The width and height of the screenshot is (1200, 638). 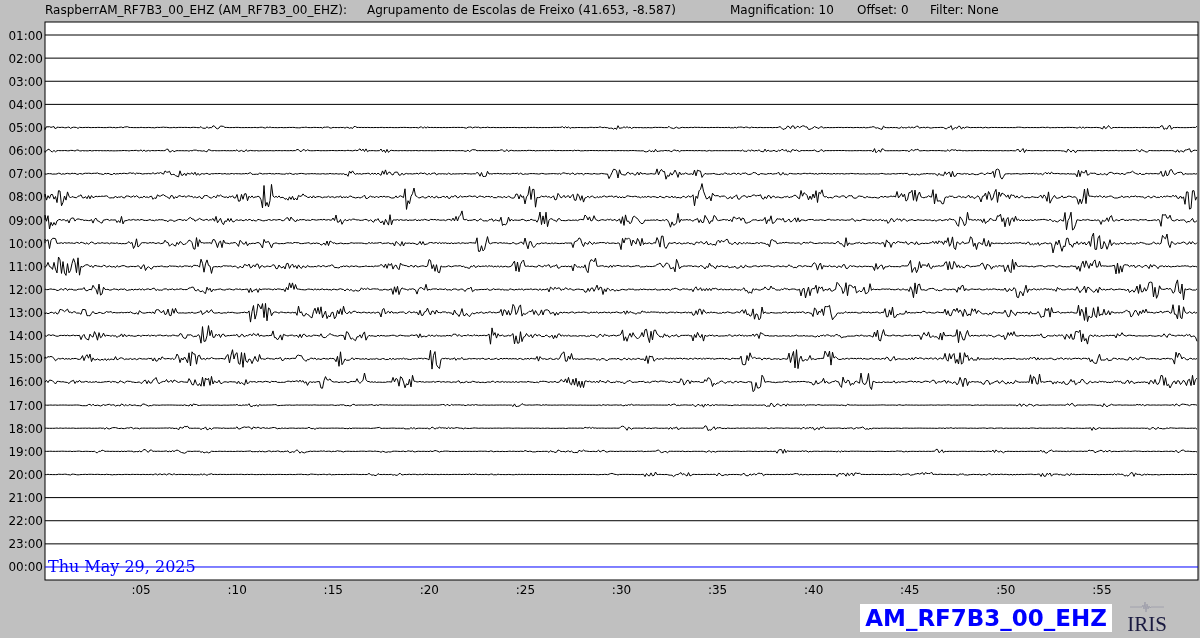 What do you see at coordinates (25, 266) in the screenshot?
I see `hour-label: 11:00` at bounding box center [25, 266].